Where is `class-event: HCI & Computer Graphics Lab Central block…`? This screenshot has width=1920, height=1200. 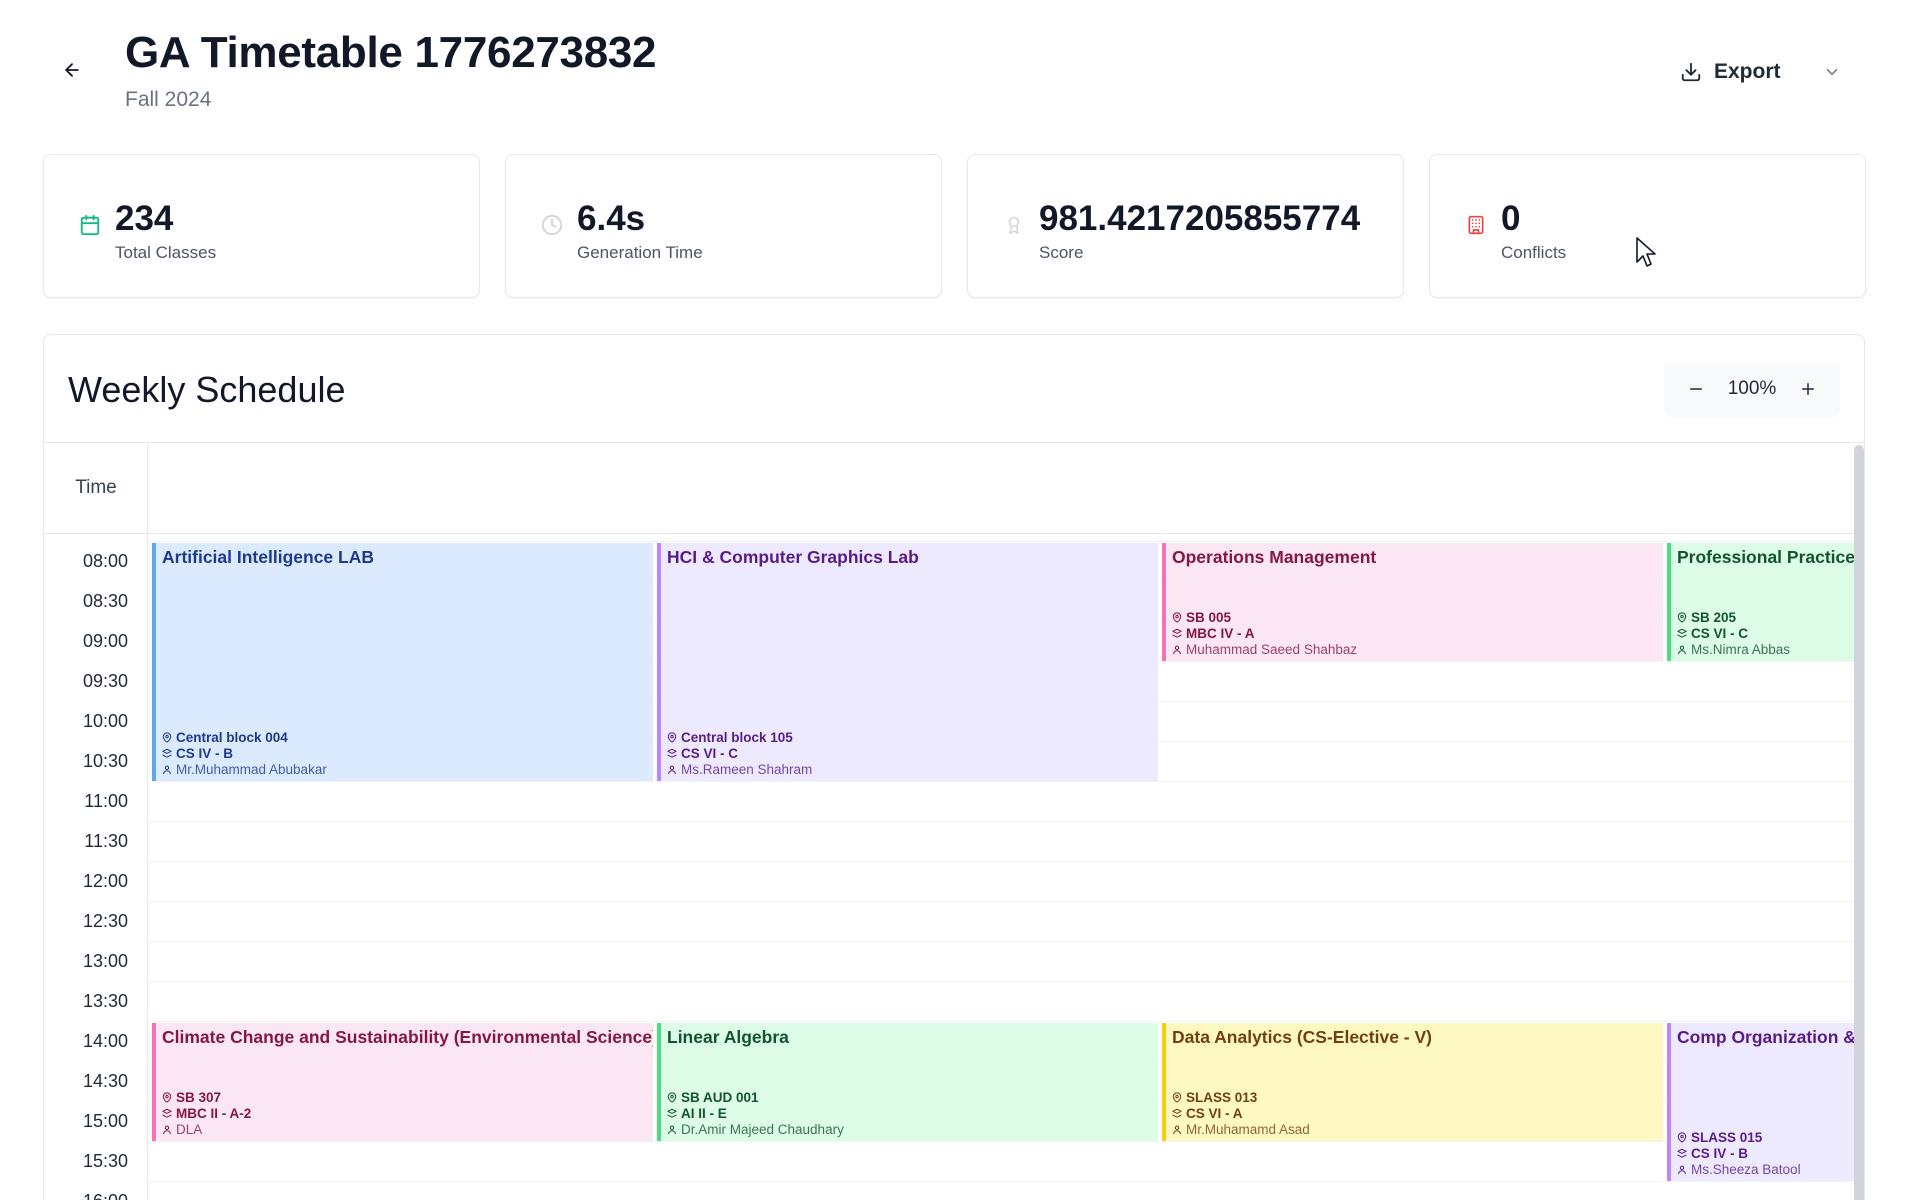 class-event: HCI & Computer Graphics Lab Central block… is located at coordinates (907, 662).